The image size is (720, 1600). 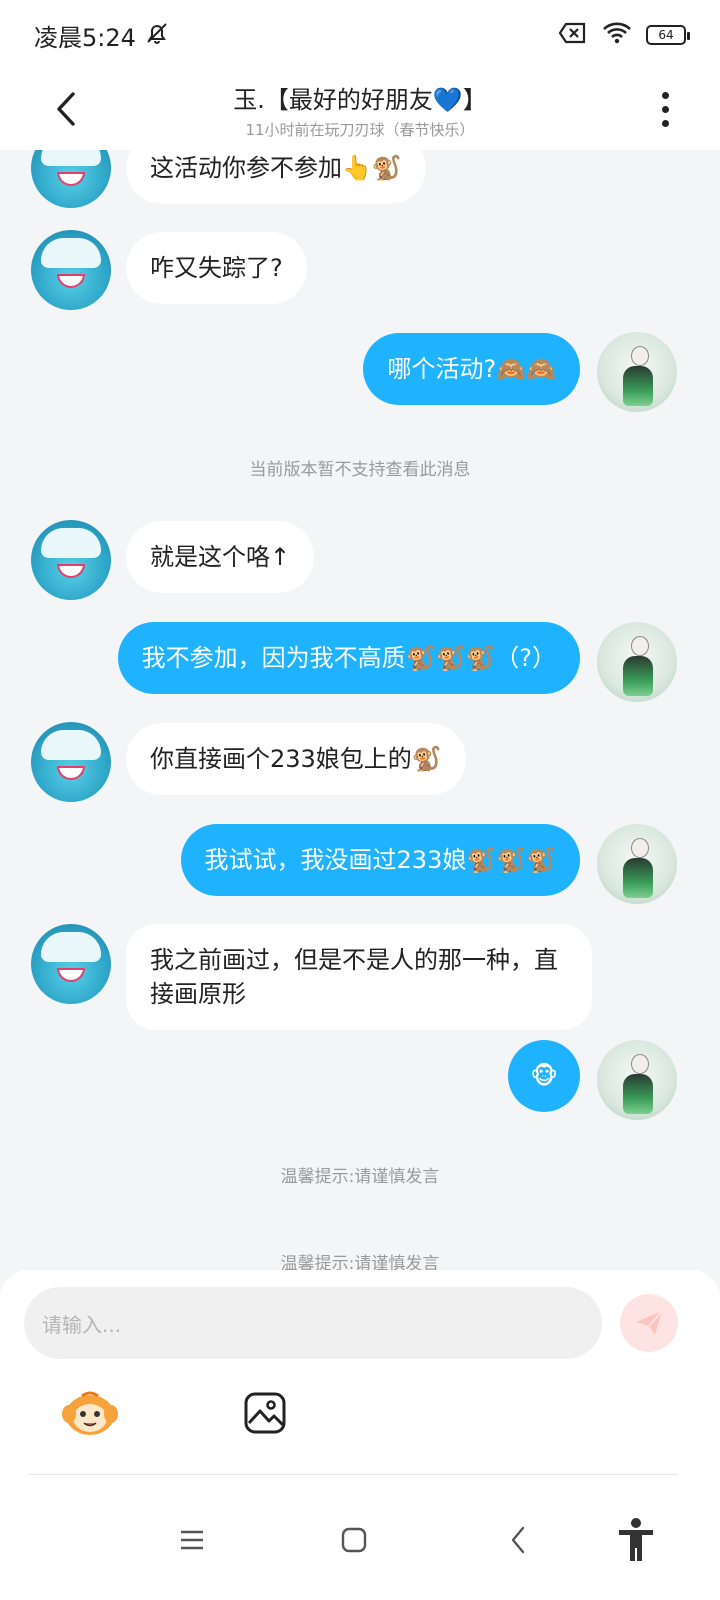 I want to click on chat-title: 玉.【最好的好朋友💙】, so click(x=360, y=100).